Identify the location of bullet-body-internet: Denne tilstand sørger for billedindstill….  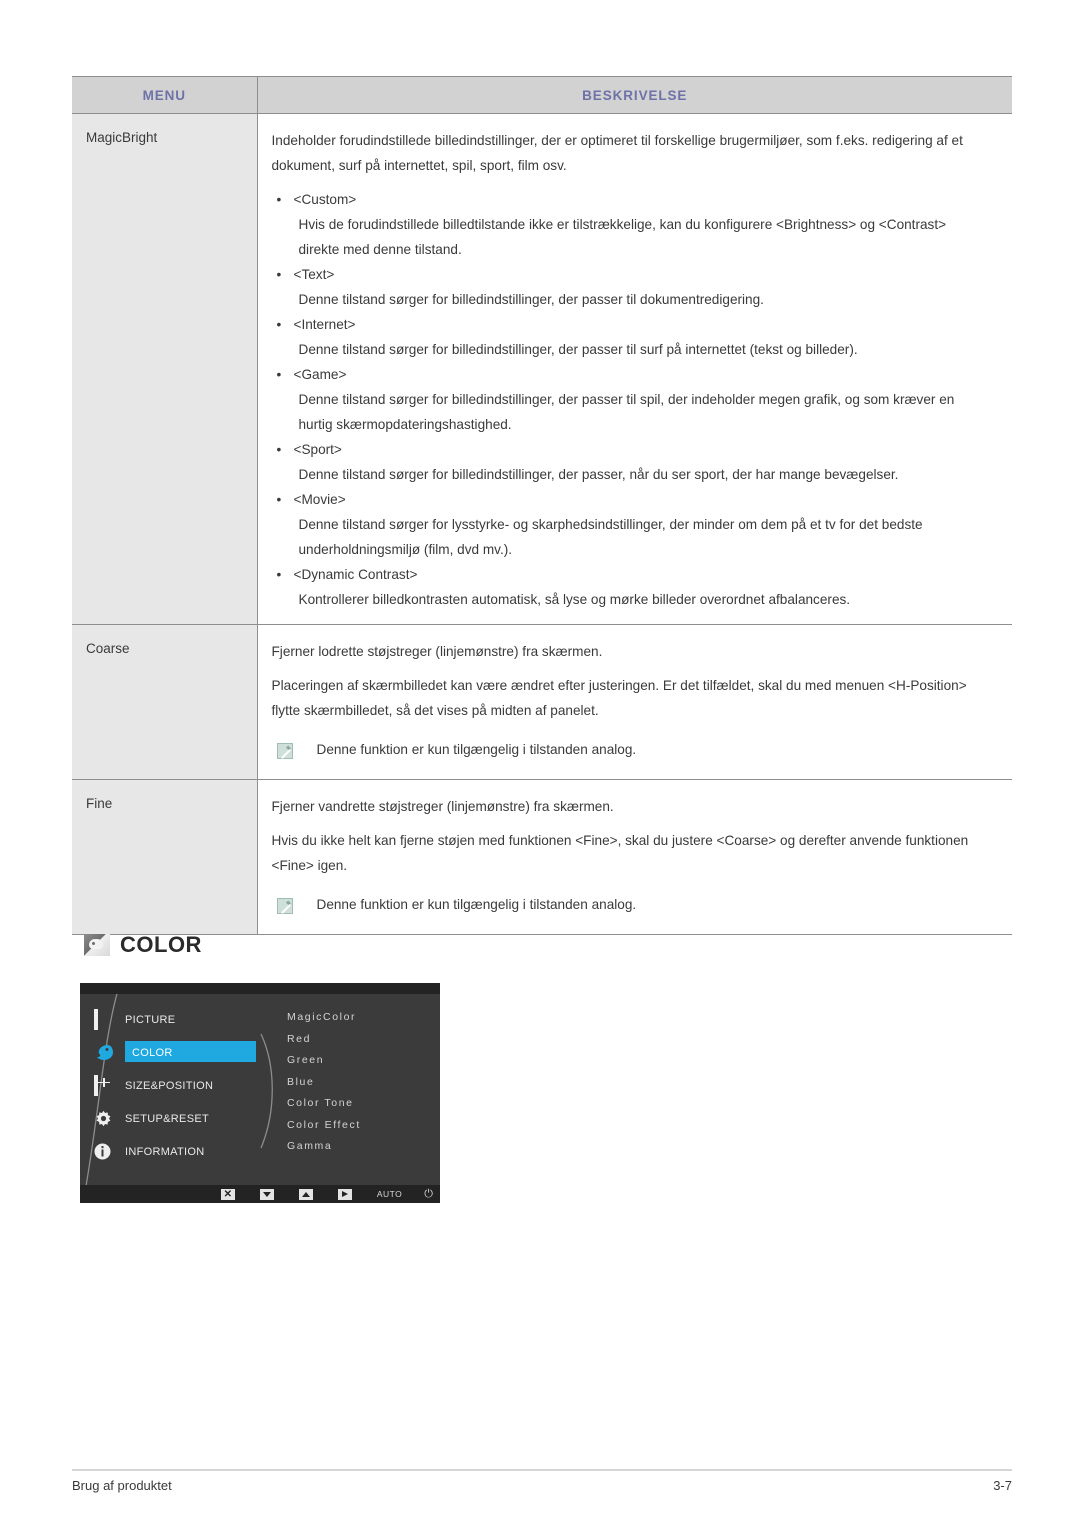
(578, 349).